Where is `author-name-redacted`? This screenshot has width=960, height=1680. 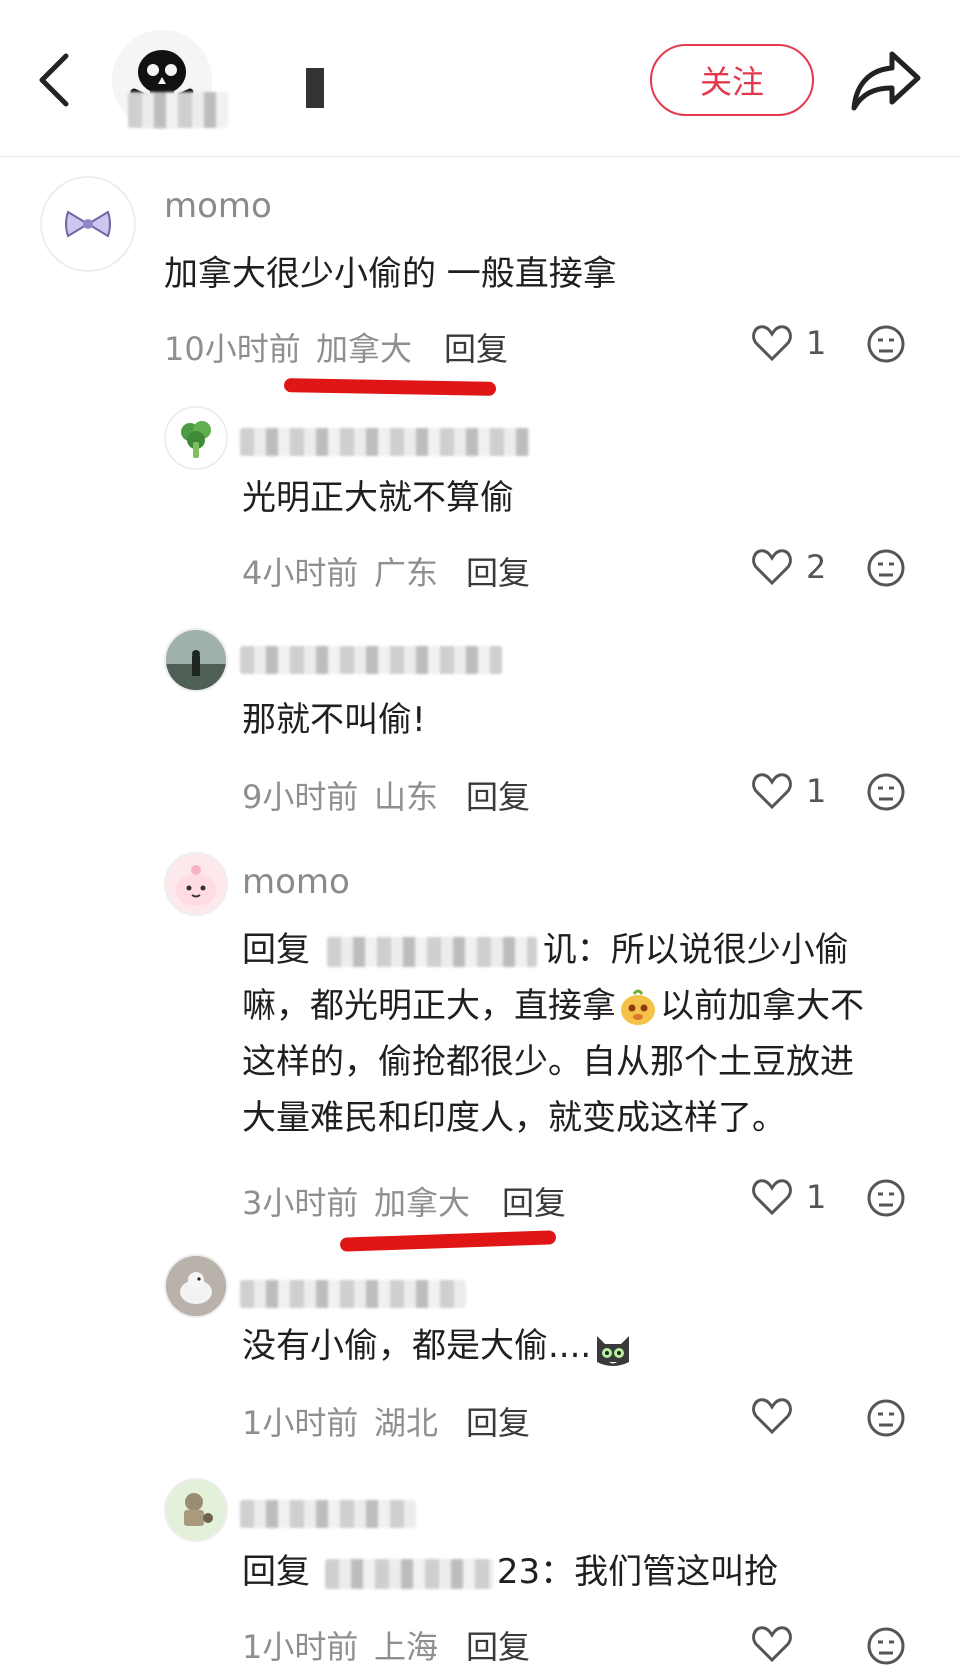
author-name-redacted is located at coordinates (178, 110).